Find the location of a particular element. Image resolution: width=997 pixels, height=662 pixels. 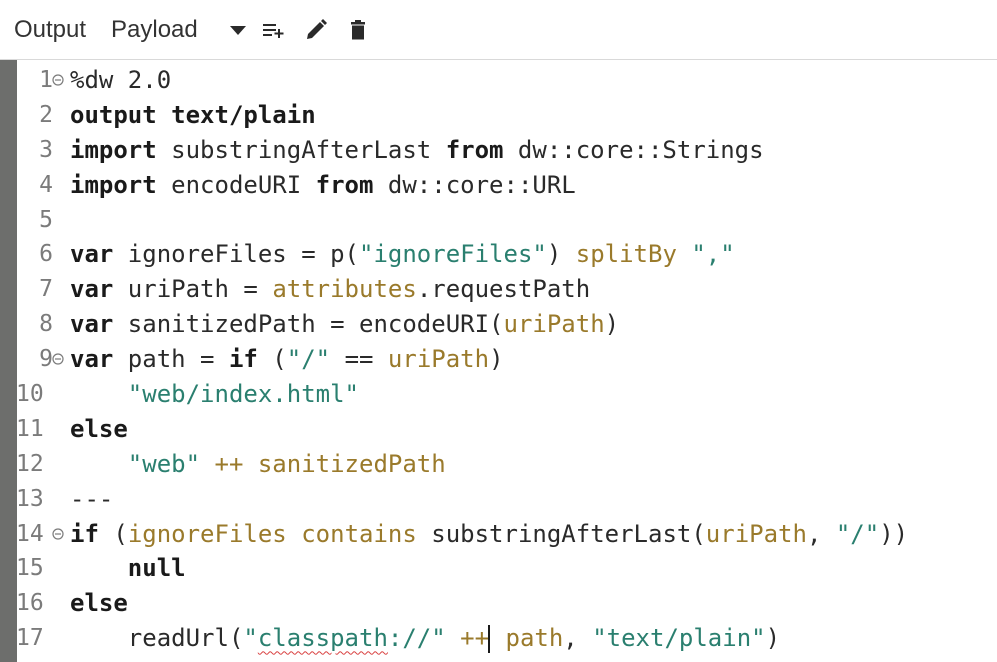

add-icon is located at coordinates (273, 30).